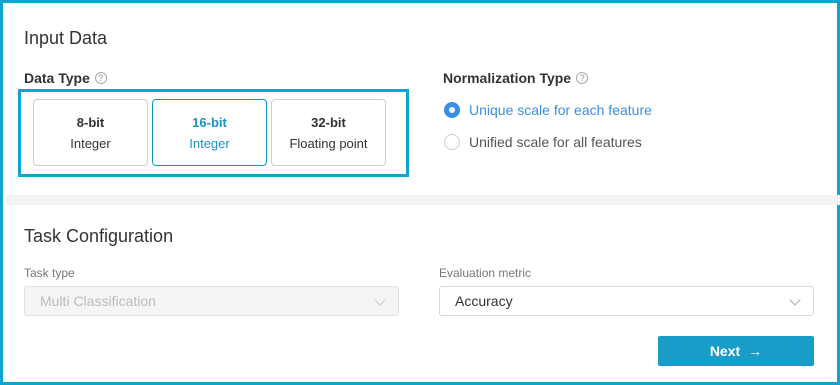 Image resolution: width=840 pixels, height=385 pixels. I want to click on evaluation-metric-label: Evaluation metric, so click(485, 273).